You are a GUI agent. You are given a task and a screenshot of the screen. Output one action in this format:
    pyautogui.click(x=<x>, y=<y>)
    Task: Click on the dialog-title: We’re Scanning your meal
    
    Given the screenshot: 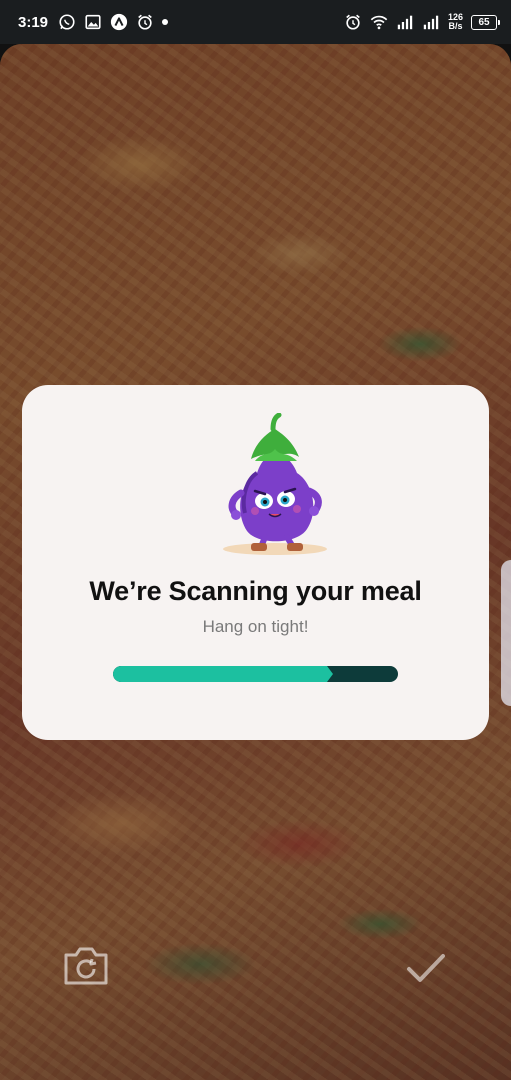 What is the action you would take?
    pyautogui.click(x=255, y=591)
    